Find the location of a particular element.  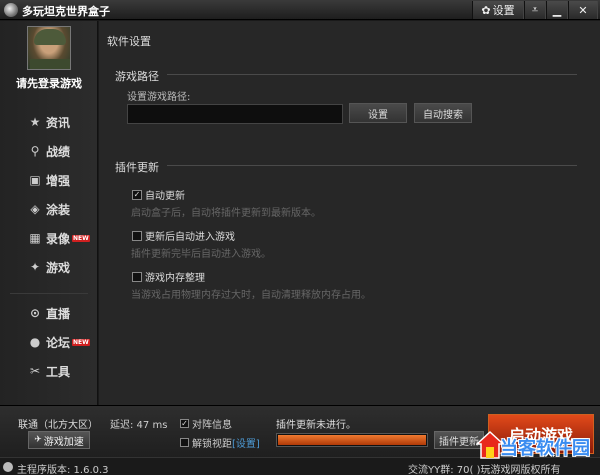

sidebar-item-live: ⊙ 直播 is located at coordinates (49, 313).